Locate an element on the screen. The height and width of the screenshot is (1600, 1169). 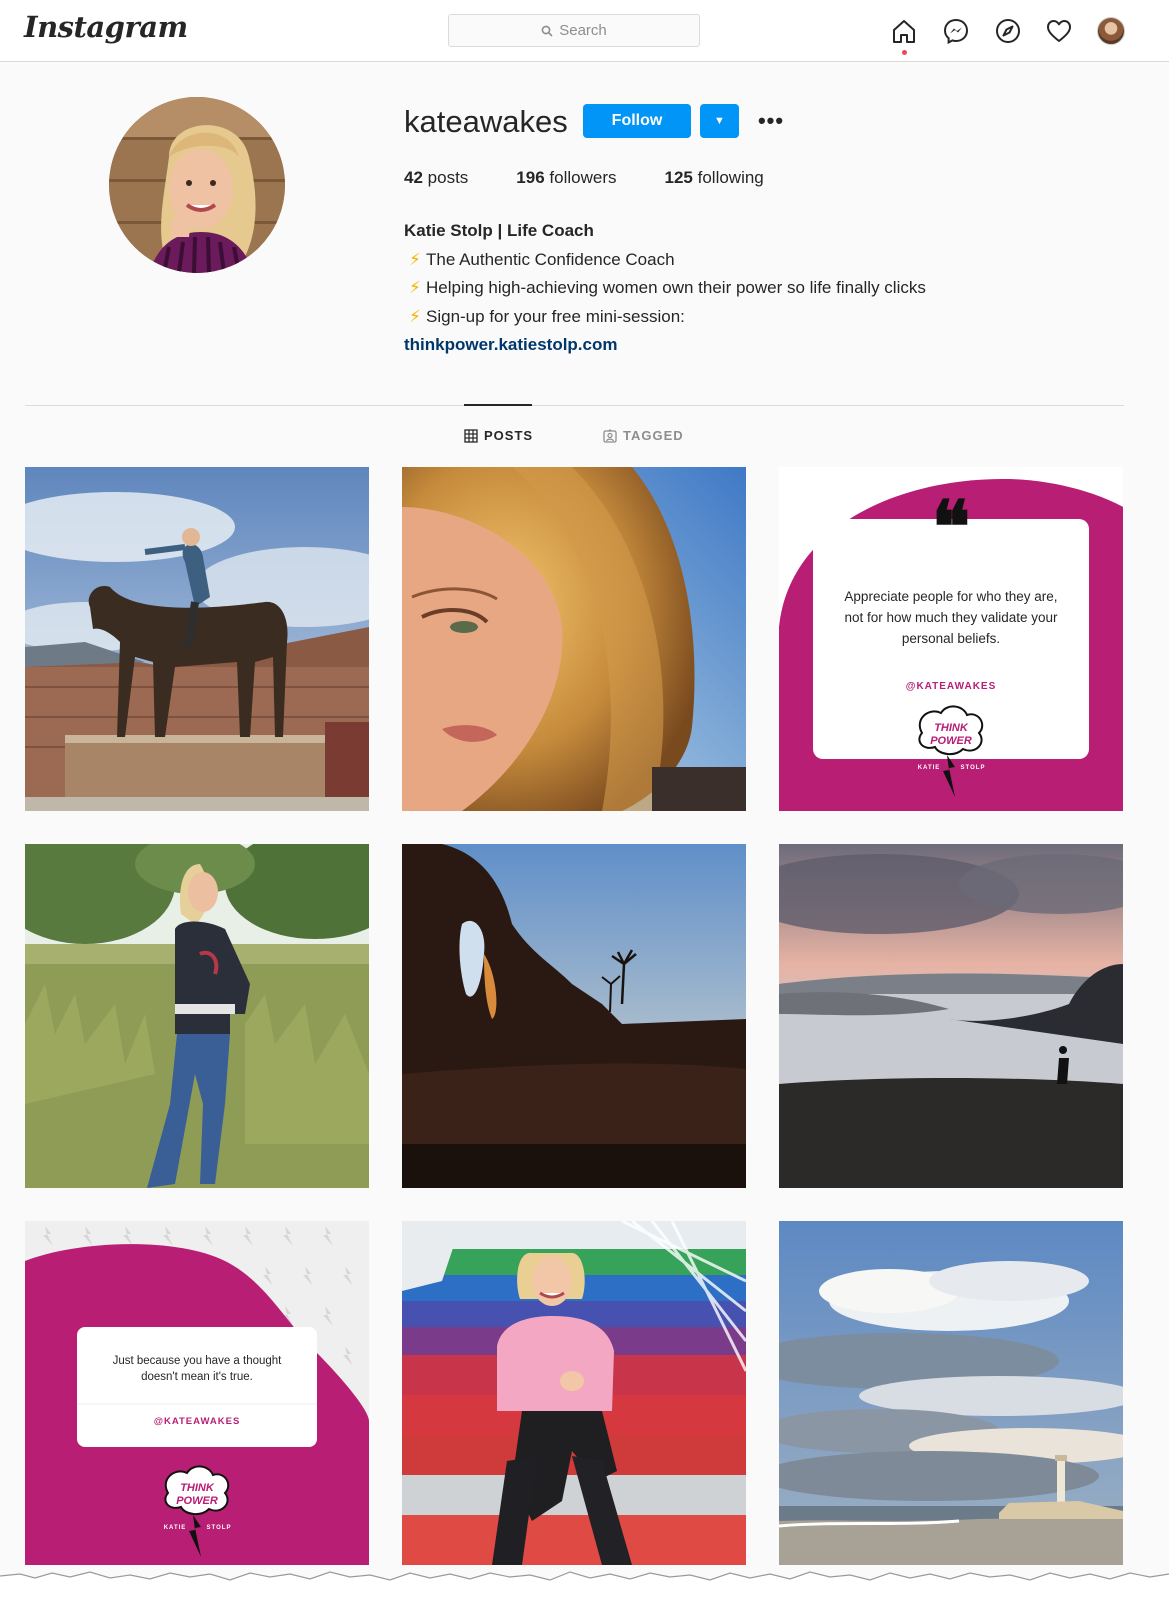
top-navigation-bar: Instagram Search is located at coordinates (584, 31).